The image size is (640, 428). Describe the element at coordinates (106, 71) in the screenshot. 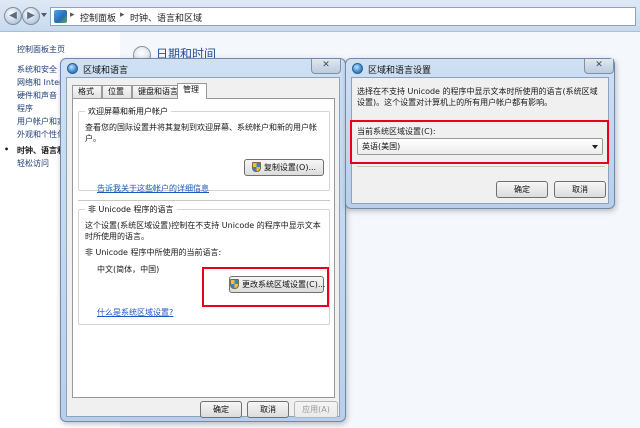

I see `window-title: 区域和语言` at that location.